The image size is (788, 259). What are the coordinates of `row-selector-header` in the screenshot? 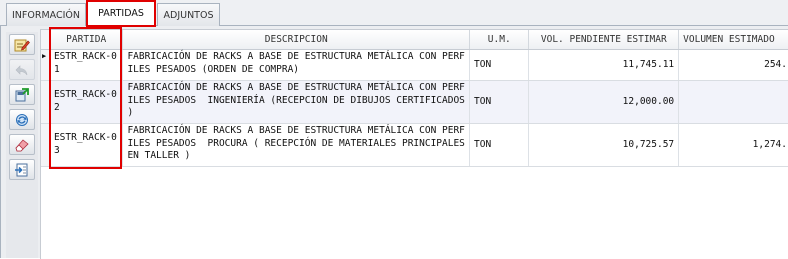 It's located at (45, 40).